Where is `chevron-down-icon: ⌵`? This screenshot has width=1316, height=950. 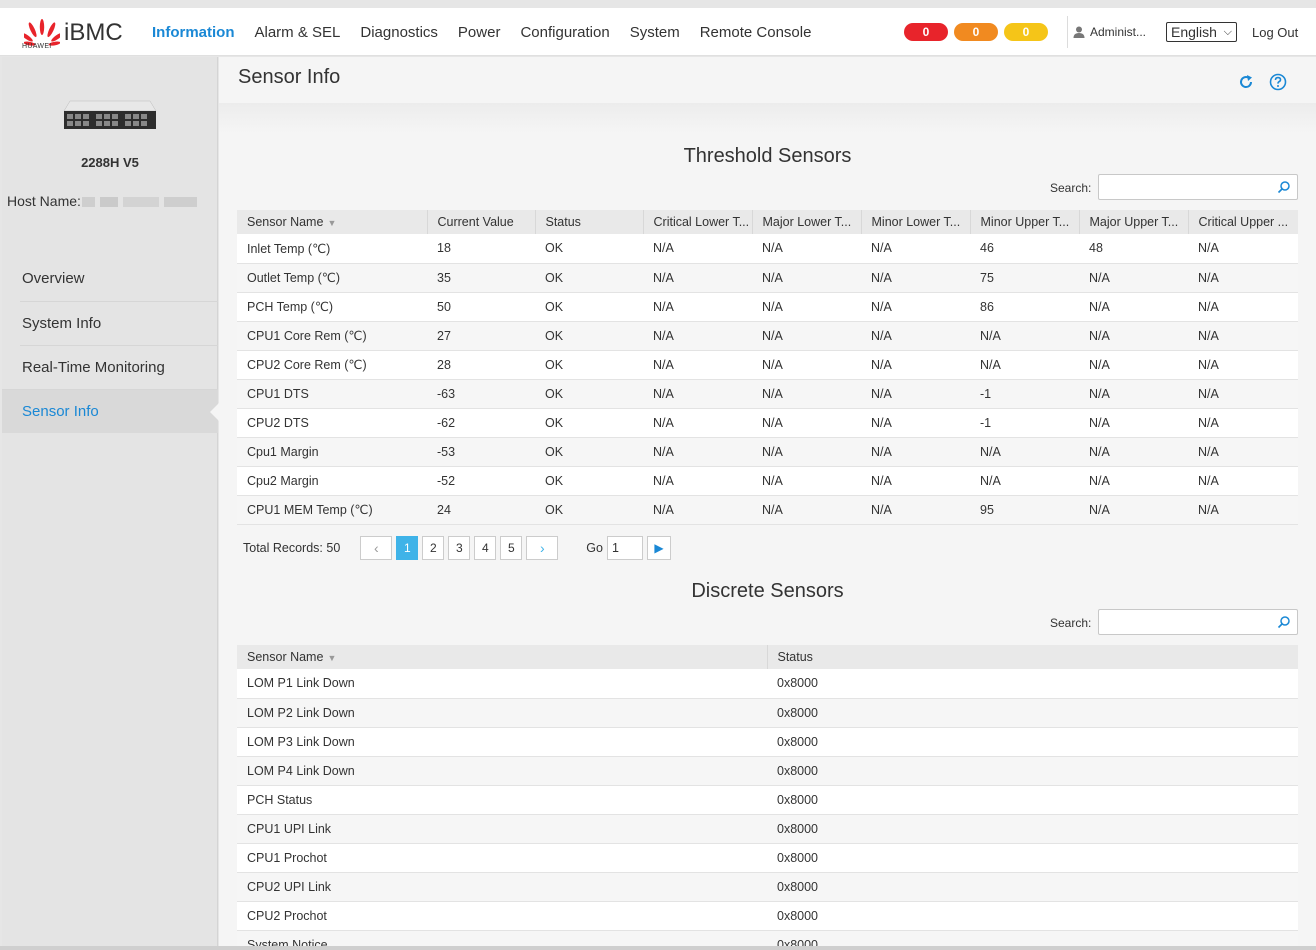 chevron-down-icon: ⌵ is located at coordinates (1227, 32).